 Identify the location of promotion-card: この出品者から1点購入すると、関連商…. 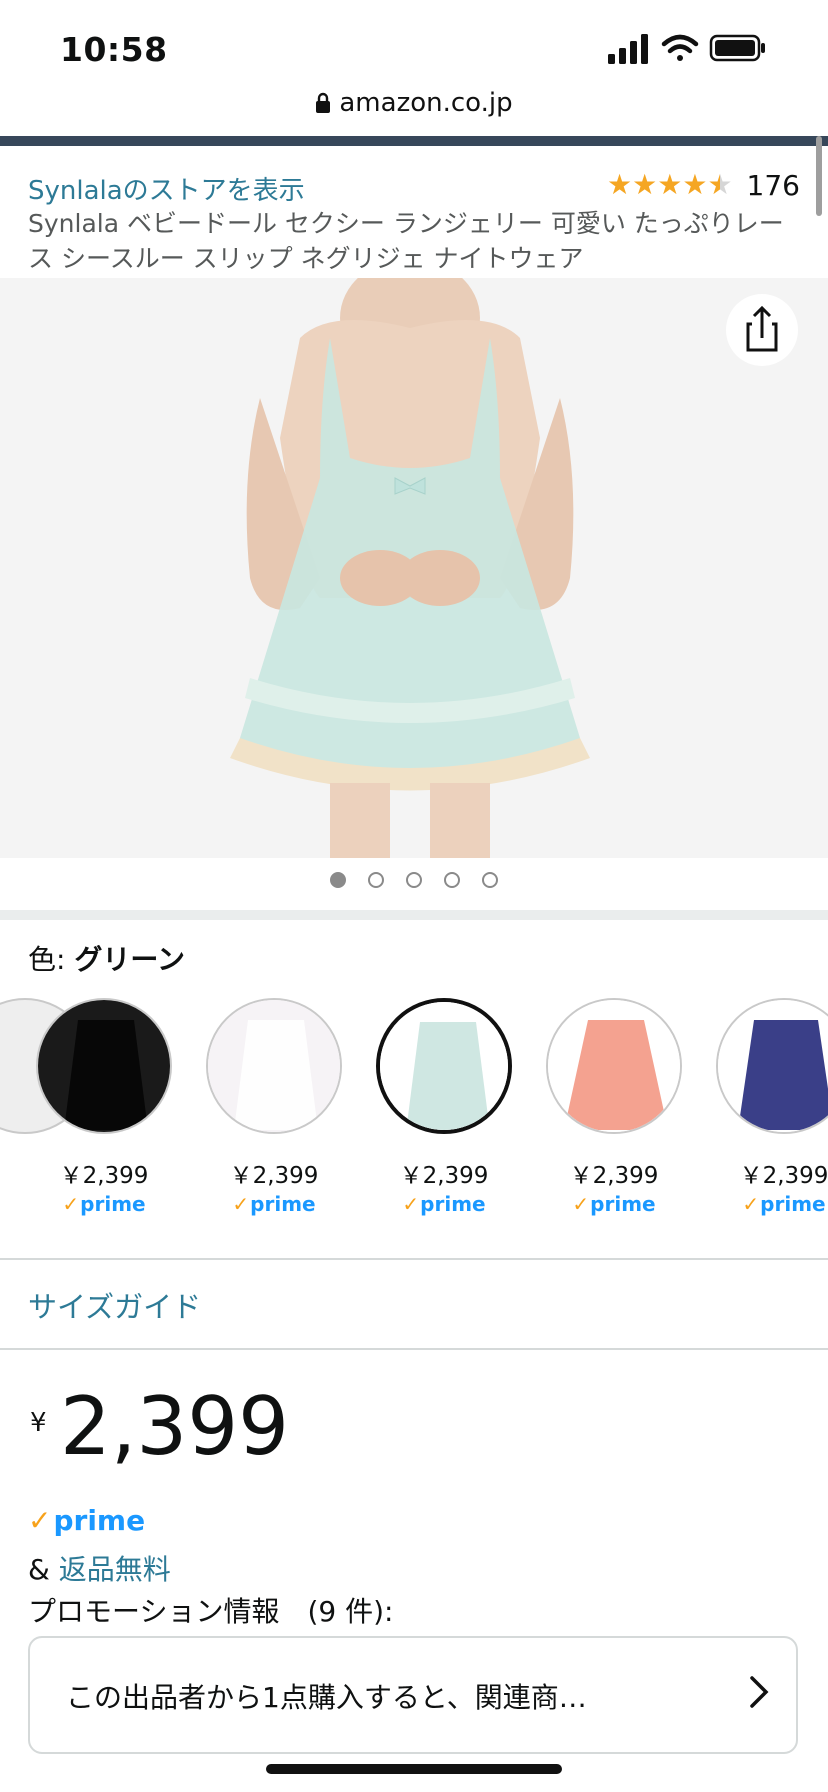
(413, 1695).